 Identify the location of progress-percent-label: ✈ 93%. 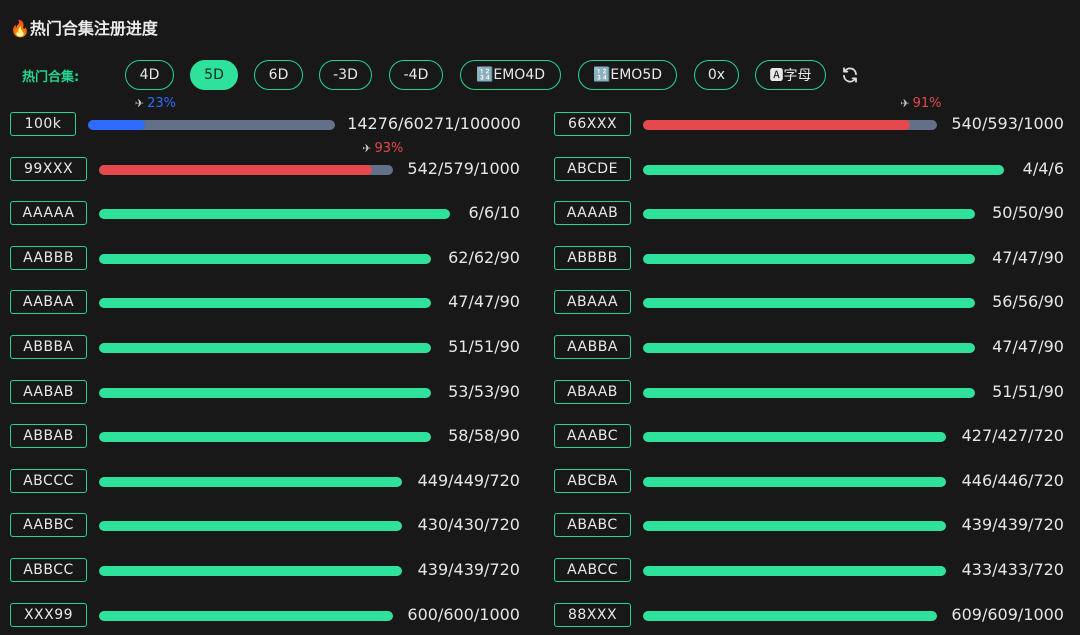
(382, 148).